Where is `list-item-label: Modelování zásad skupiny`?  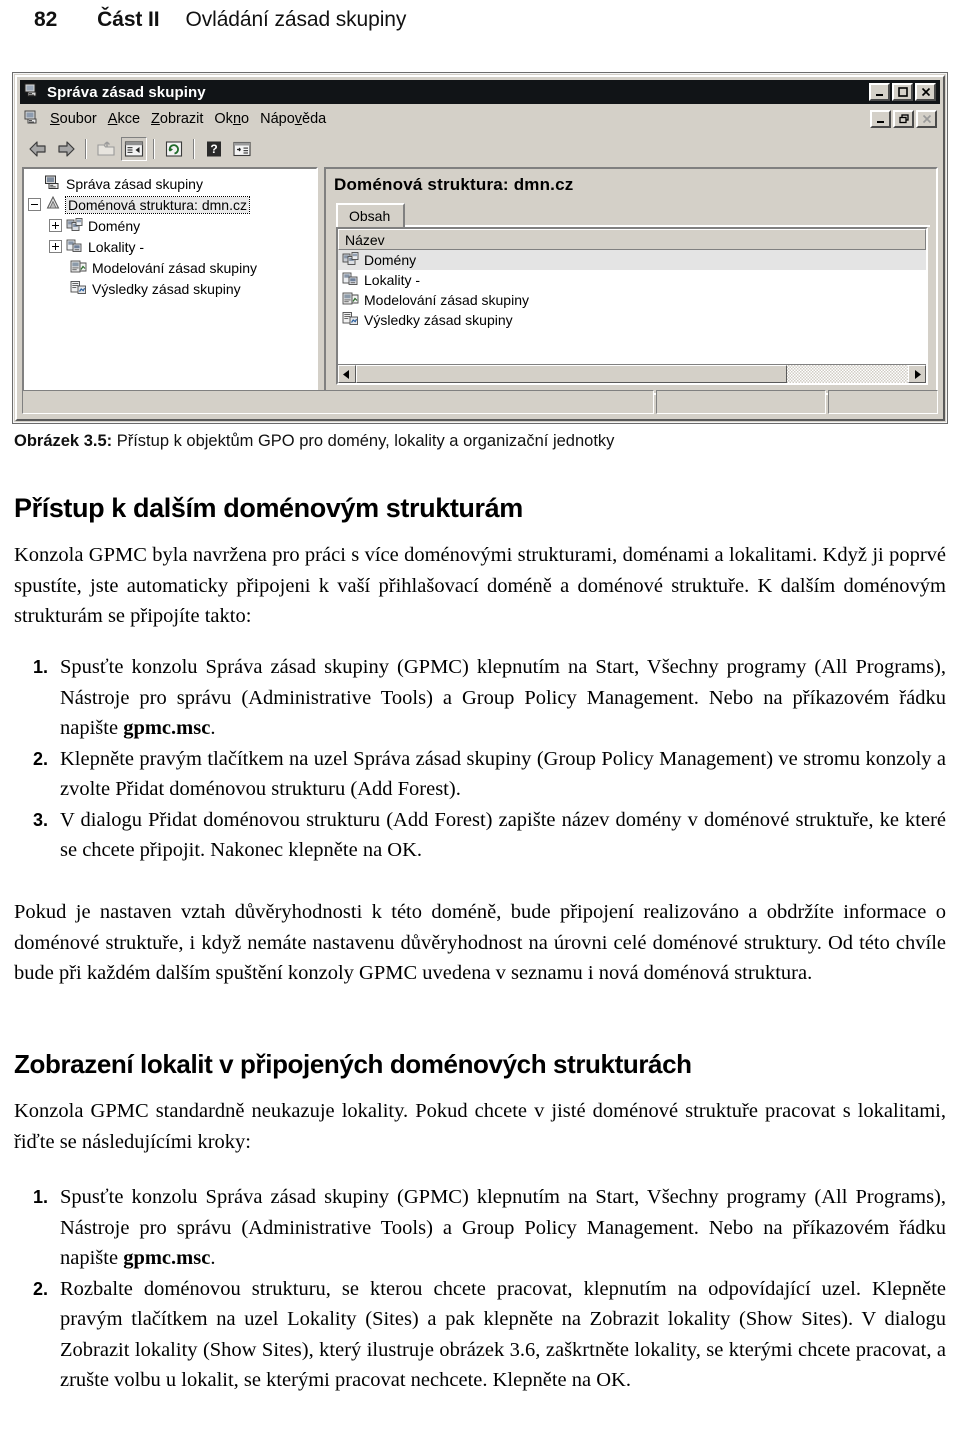 list-item-label: Modelování zásad skupiny is located at coordinates (446, 300).